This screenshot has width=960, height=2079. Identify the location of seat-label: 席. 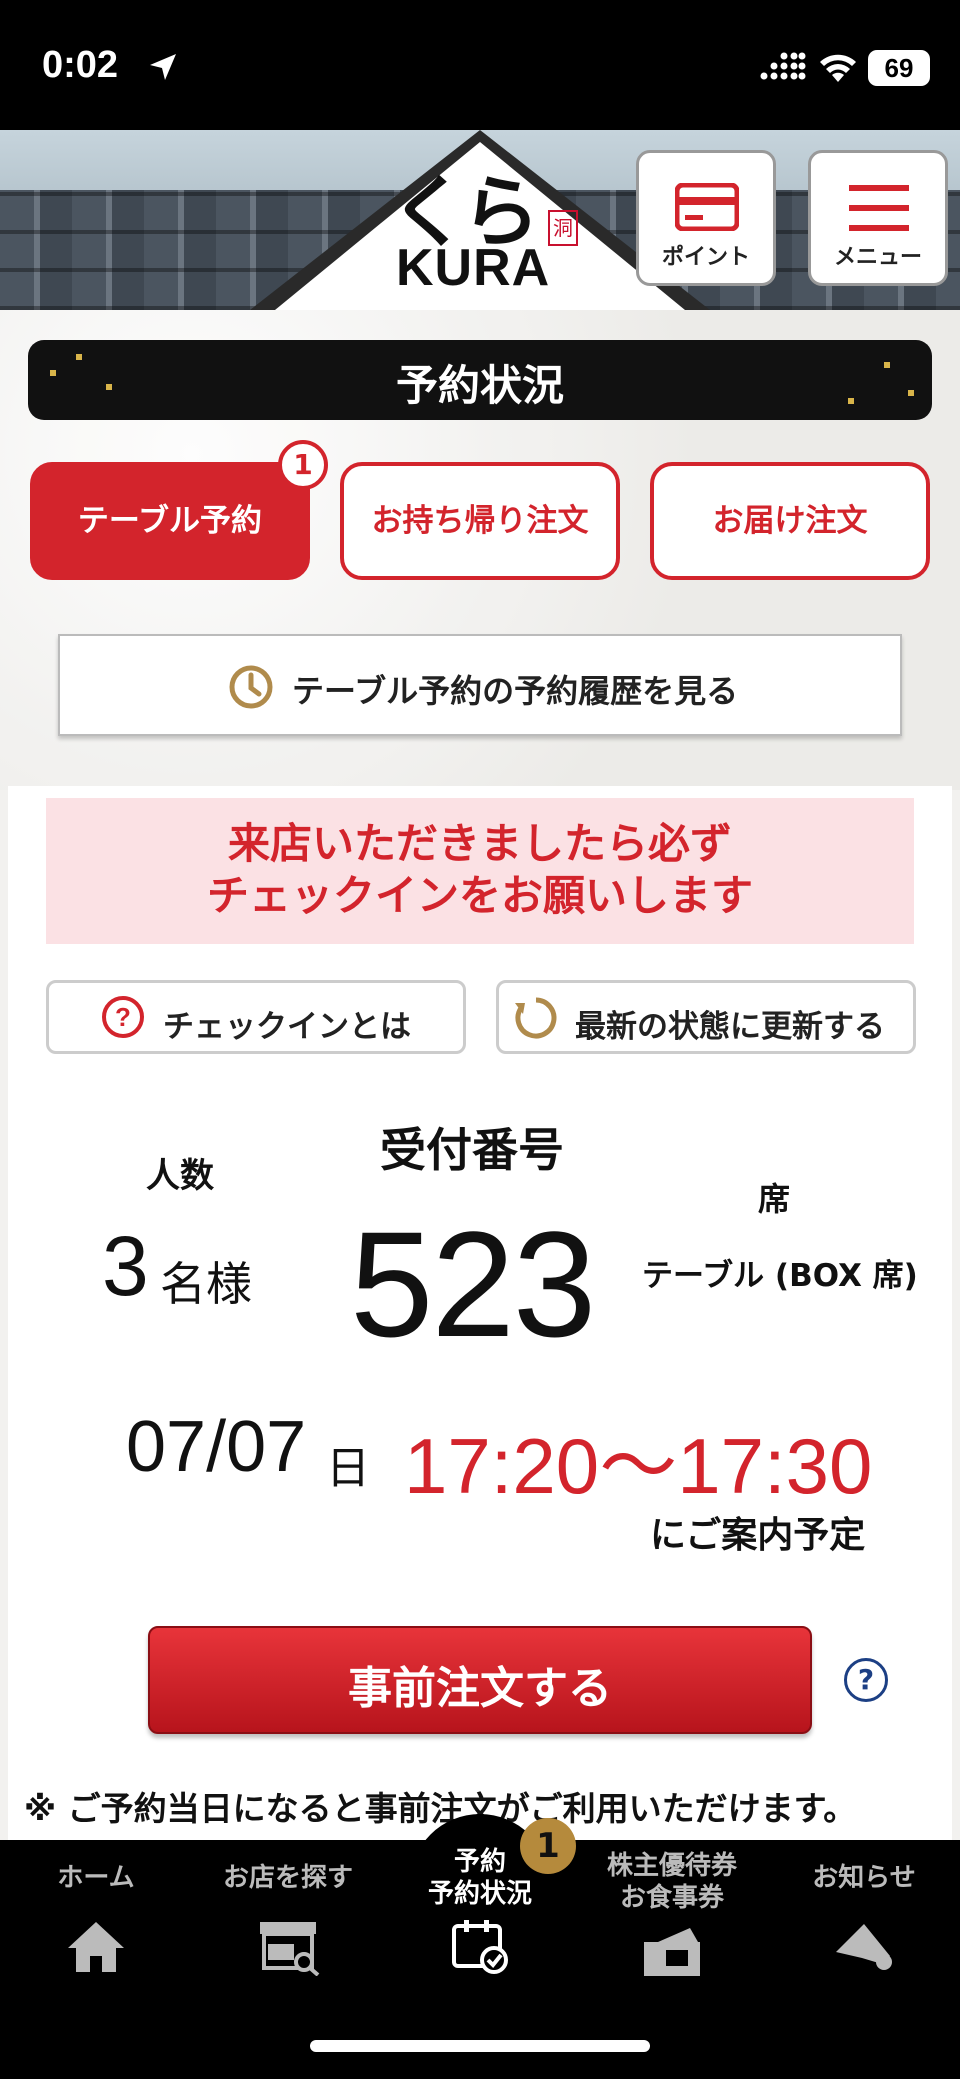
(774, 1199).